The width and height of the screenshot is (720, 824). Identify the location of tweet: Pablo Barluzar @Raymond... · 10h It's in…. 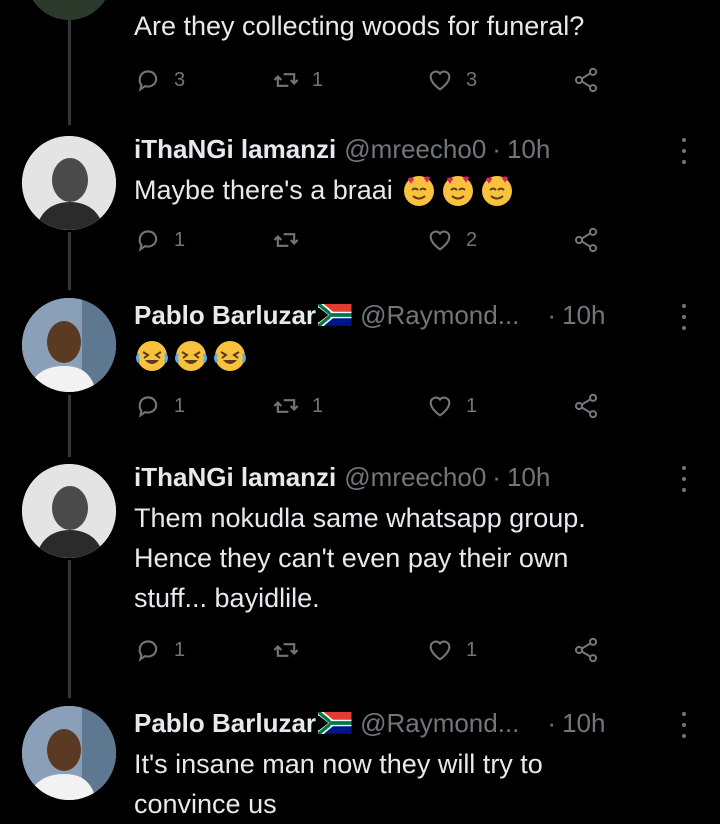
(360, 764).